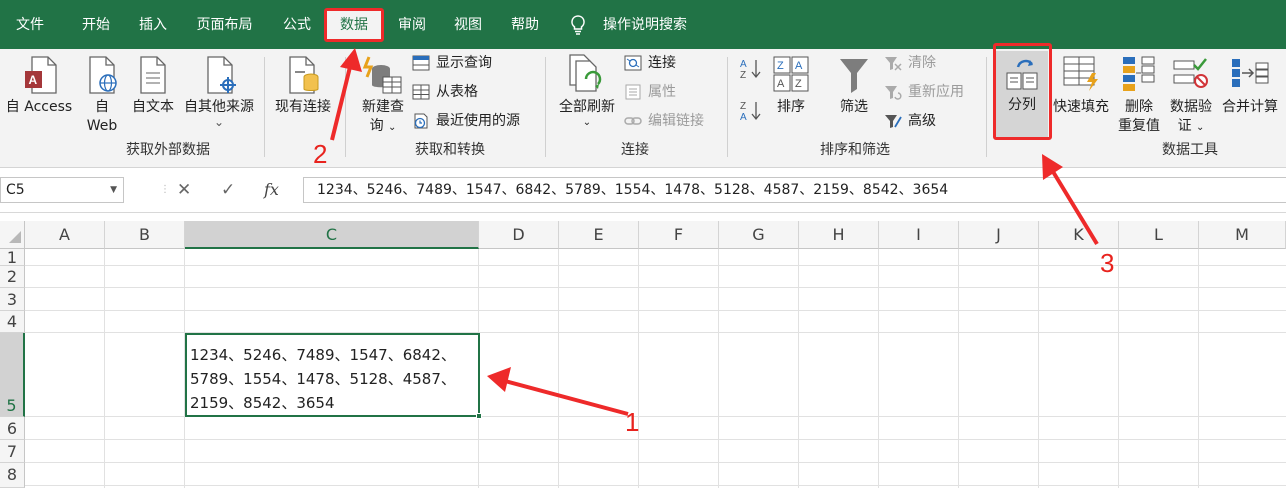  What do you see at coordinates (184, 190) in the screenshot?
I see `cancel-icon: ✕` at bounding box center [184, 190].